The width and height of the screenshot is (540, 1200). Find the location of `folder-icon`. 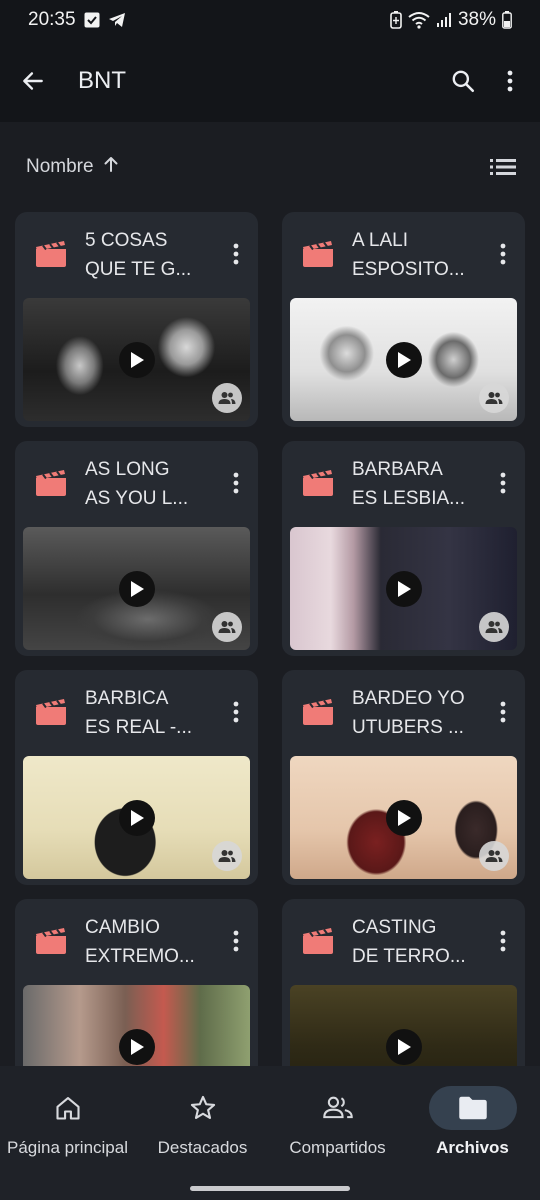

folder-icon is located at coordinates (472, 1108).